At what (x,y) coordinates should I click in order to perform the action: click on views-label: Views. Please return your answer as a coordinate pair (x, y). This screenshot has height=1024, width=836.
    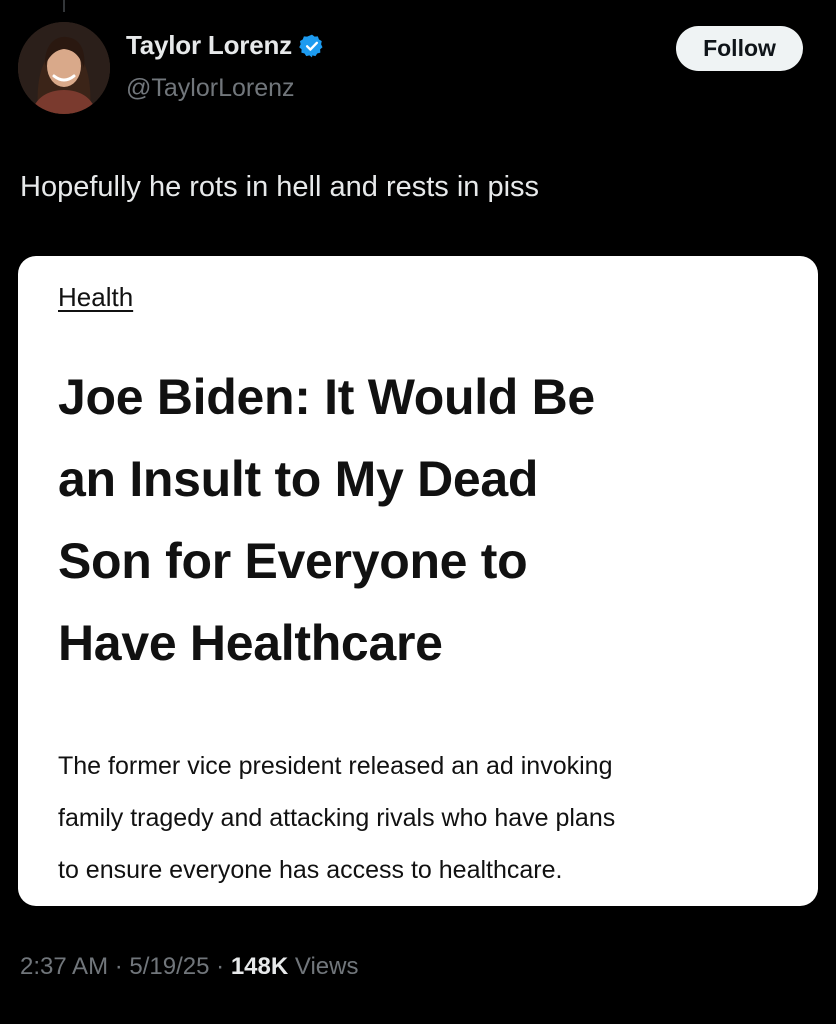
    Looking at the image, I should click on (326, 966).